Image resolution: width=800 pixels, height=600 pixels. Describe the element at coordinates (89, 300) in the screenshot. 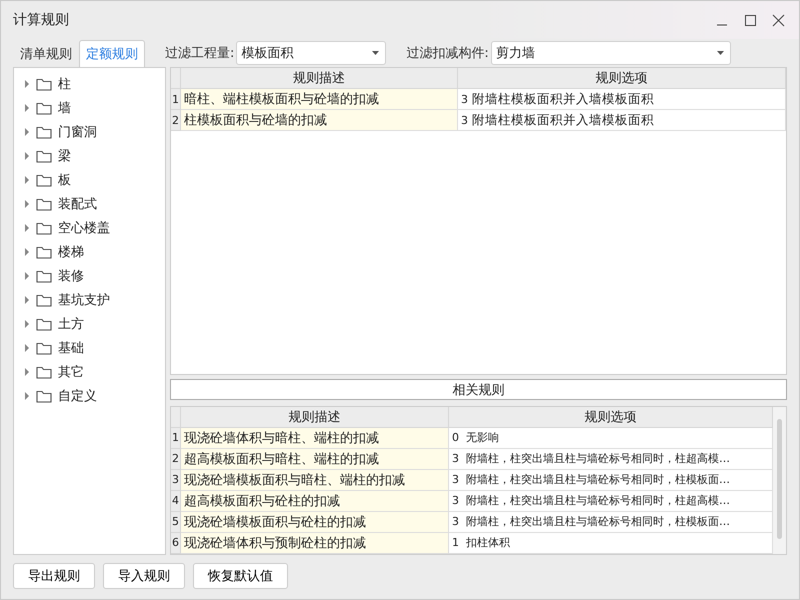

I see `tree-item: 基坑支护` at that location.